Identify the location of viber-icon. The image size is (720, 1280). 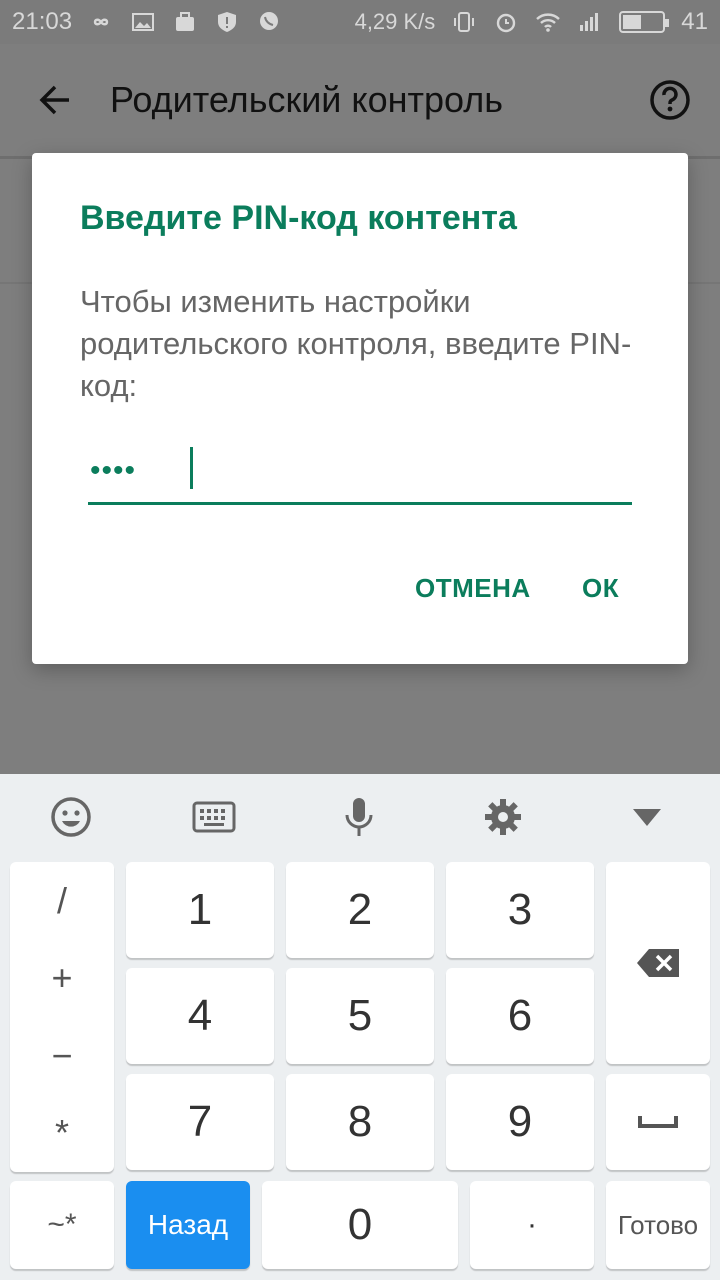
(269, 22).